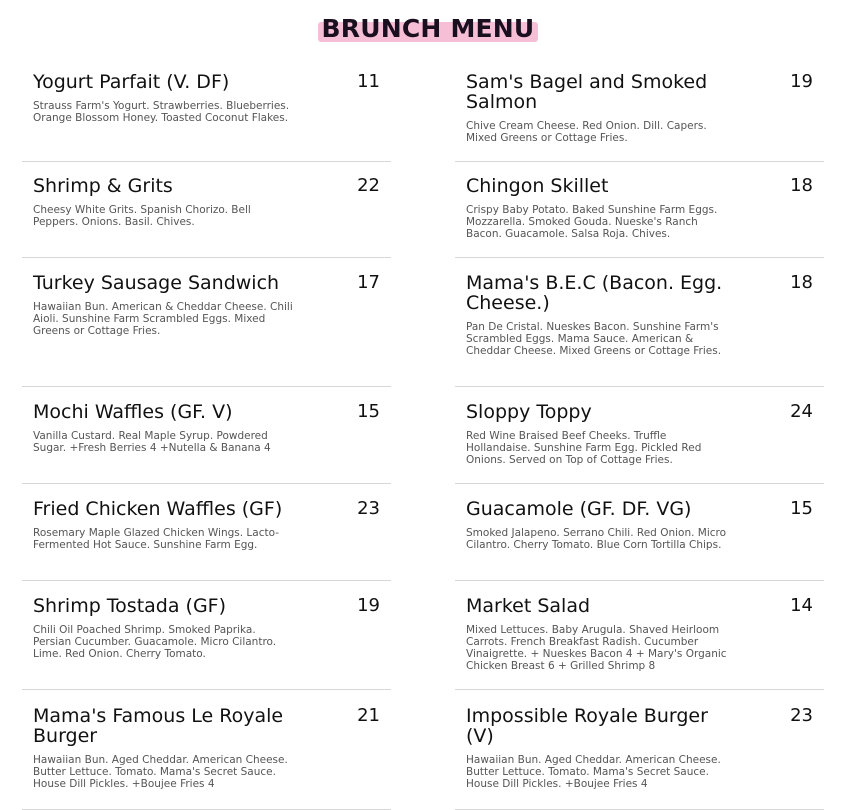  I want to click on item-price: 17, so click(368, 282).